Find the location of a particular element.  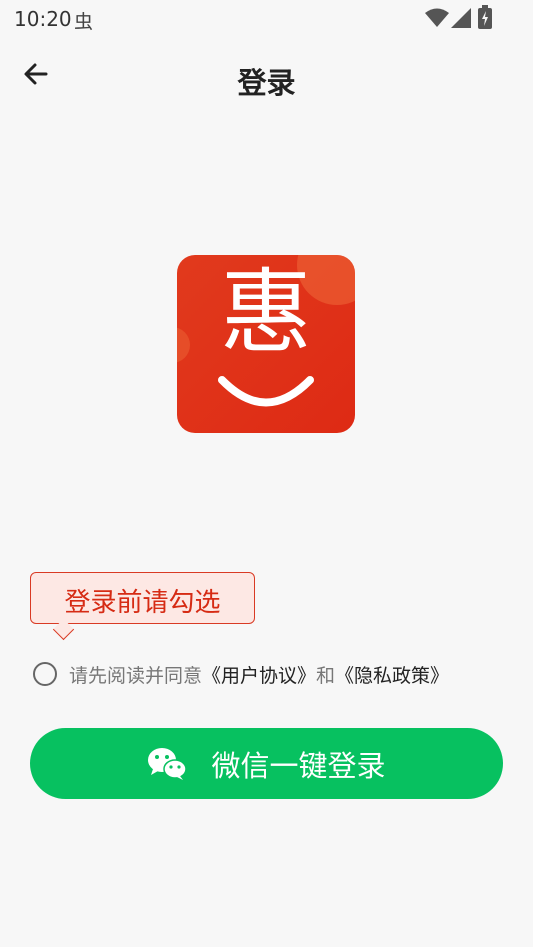

status-bar: 10:20 虫 is located at coordinates (266, 18).